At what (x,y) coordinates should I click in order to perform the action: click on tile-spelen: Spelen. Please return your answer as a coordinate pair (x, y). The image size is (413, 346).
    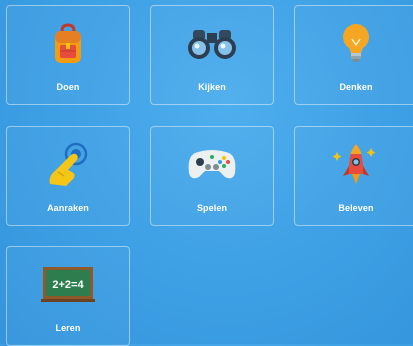
    Looking at the image, I should click on (212, 176).